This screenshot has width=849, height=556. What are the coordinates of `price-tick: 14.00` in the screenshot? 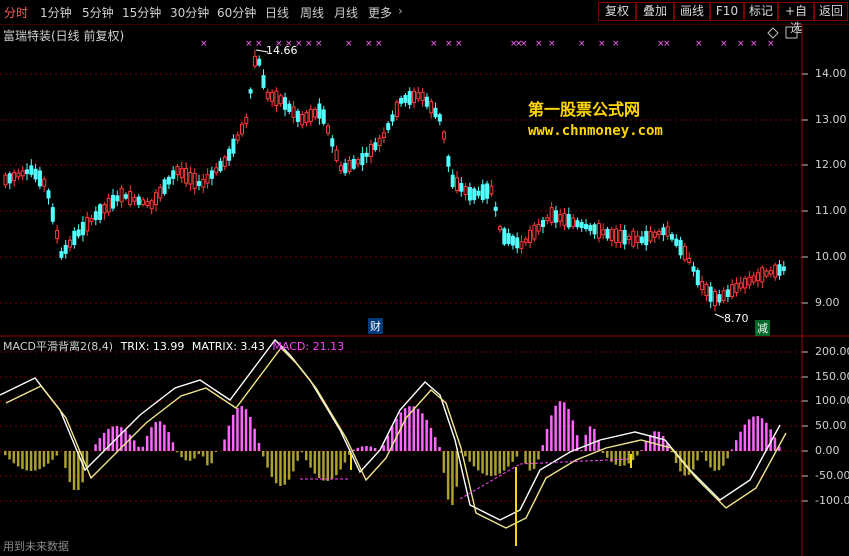 It's located at (831, 73).